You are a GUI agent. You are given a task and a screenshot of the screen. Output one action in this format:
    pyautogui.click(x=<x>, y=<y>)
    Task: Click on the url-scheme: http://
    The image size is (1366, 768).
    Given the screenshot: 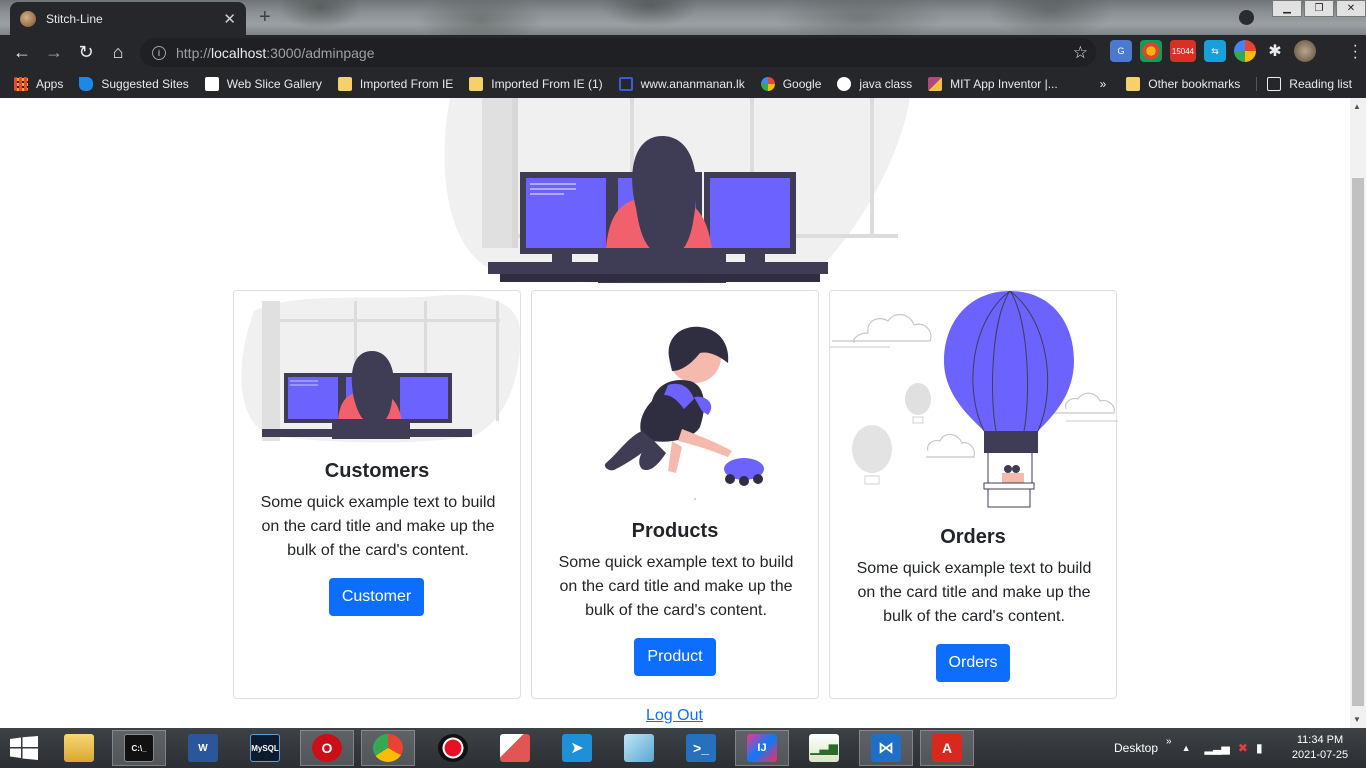 What is the action you would take?
    pyautogui.click(x=194, y=52)
    